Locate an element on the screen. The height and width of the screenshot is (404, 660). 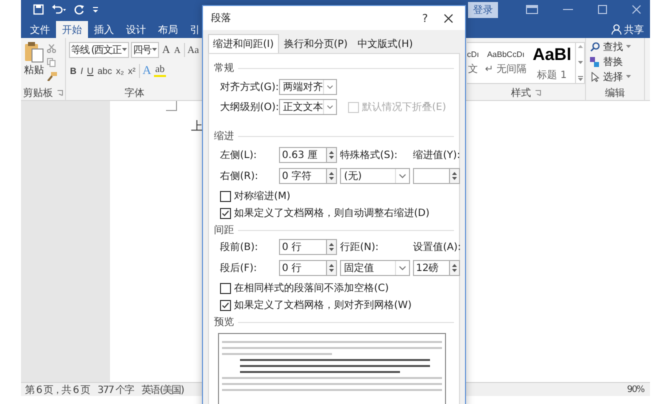
dialog-tab: 缩进和间距(I) is located at coordinates (243, 43).